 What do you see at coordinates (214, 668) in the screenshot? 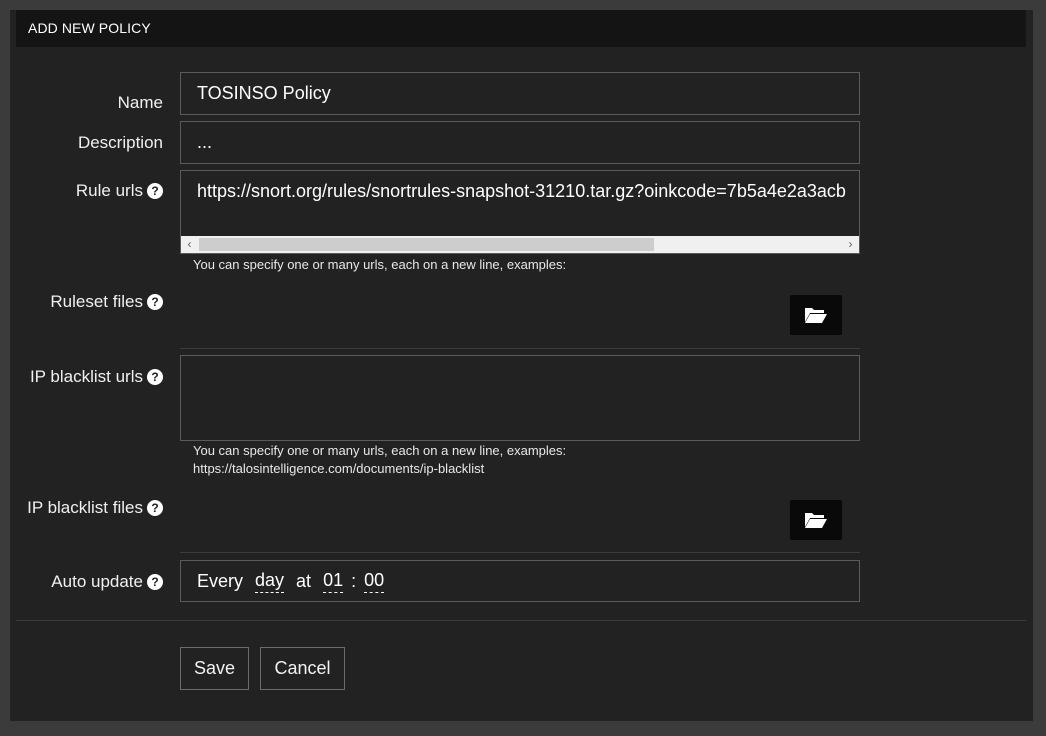
I see `save-button: Save` at bounding box center [214, 668].